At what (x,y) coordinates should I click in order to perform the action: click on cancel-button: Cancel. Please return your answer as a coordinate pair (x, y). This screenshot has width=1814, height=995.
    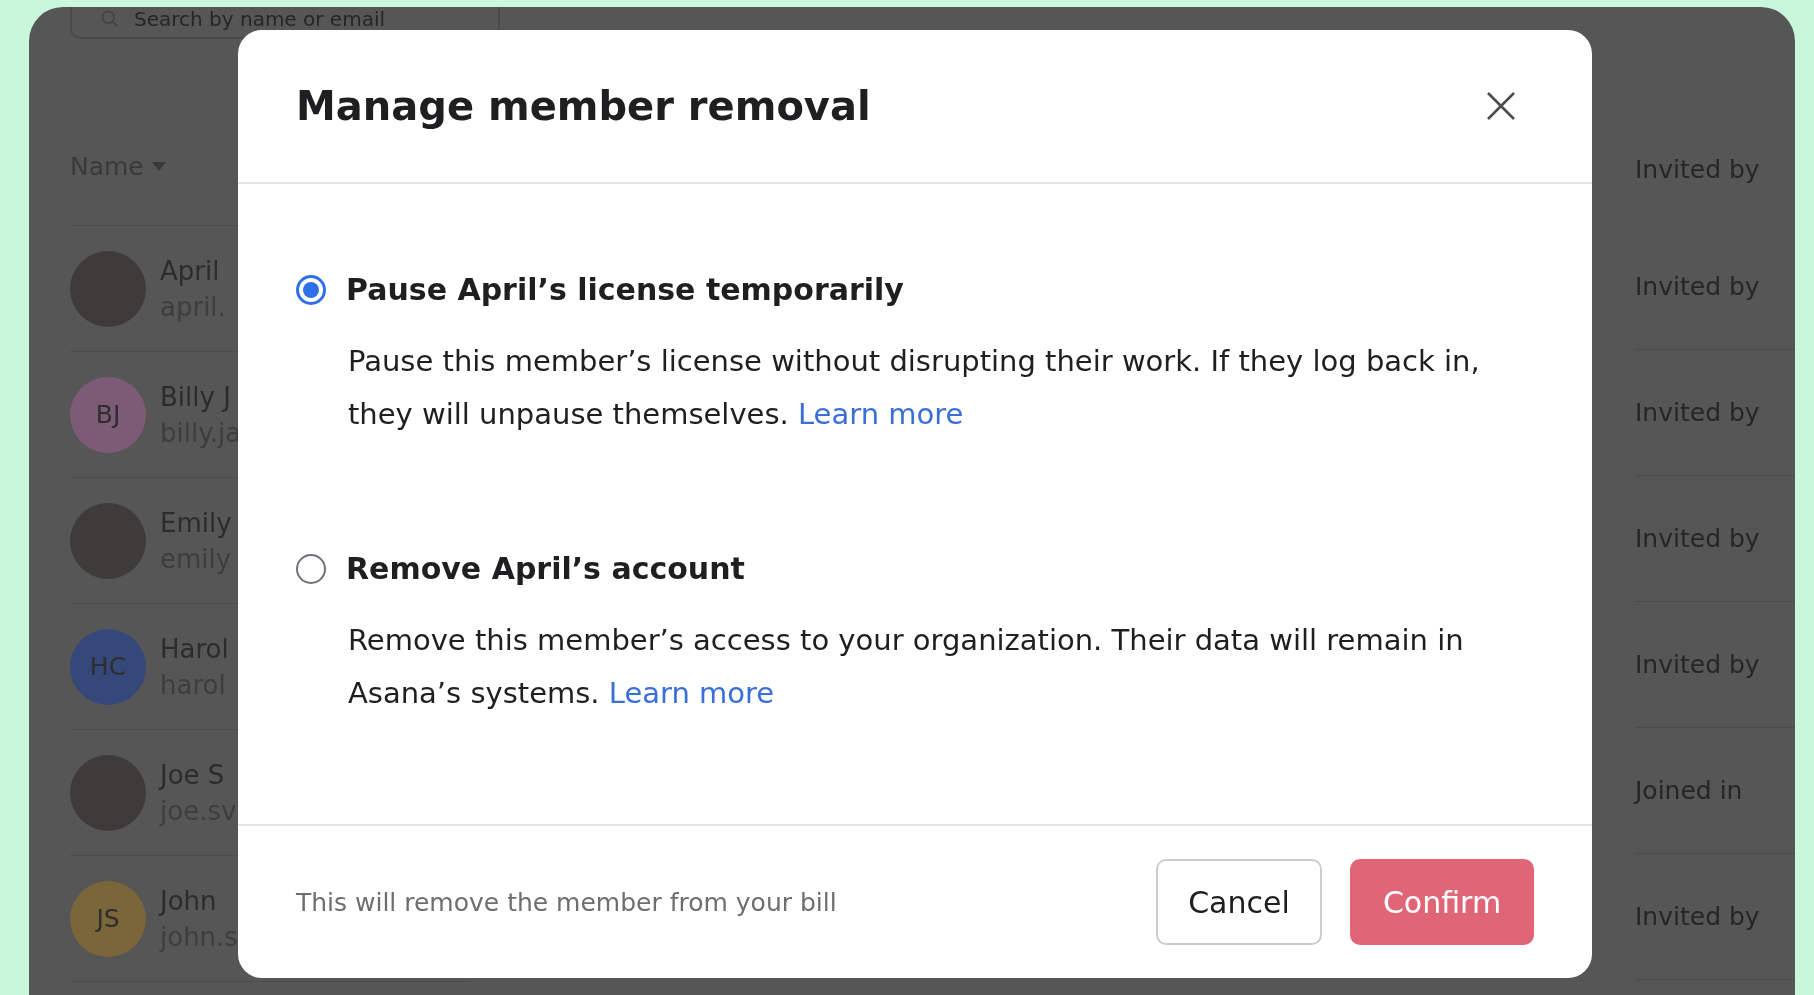
    Looking at the image, I should click on (1239, 902).